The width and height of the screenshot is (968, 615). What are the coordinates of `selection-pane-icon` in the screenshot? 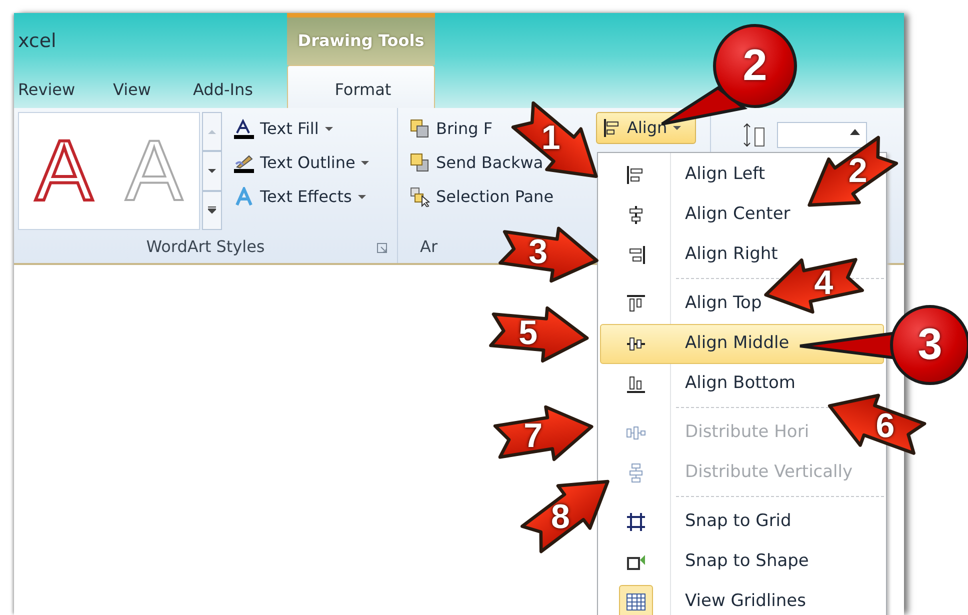 It's located at (420, 197).